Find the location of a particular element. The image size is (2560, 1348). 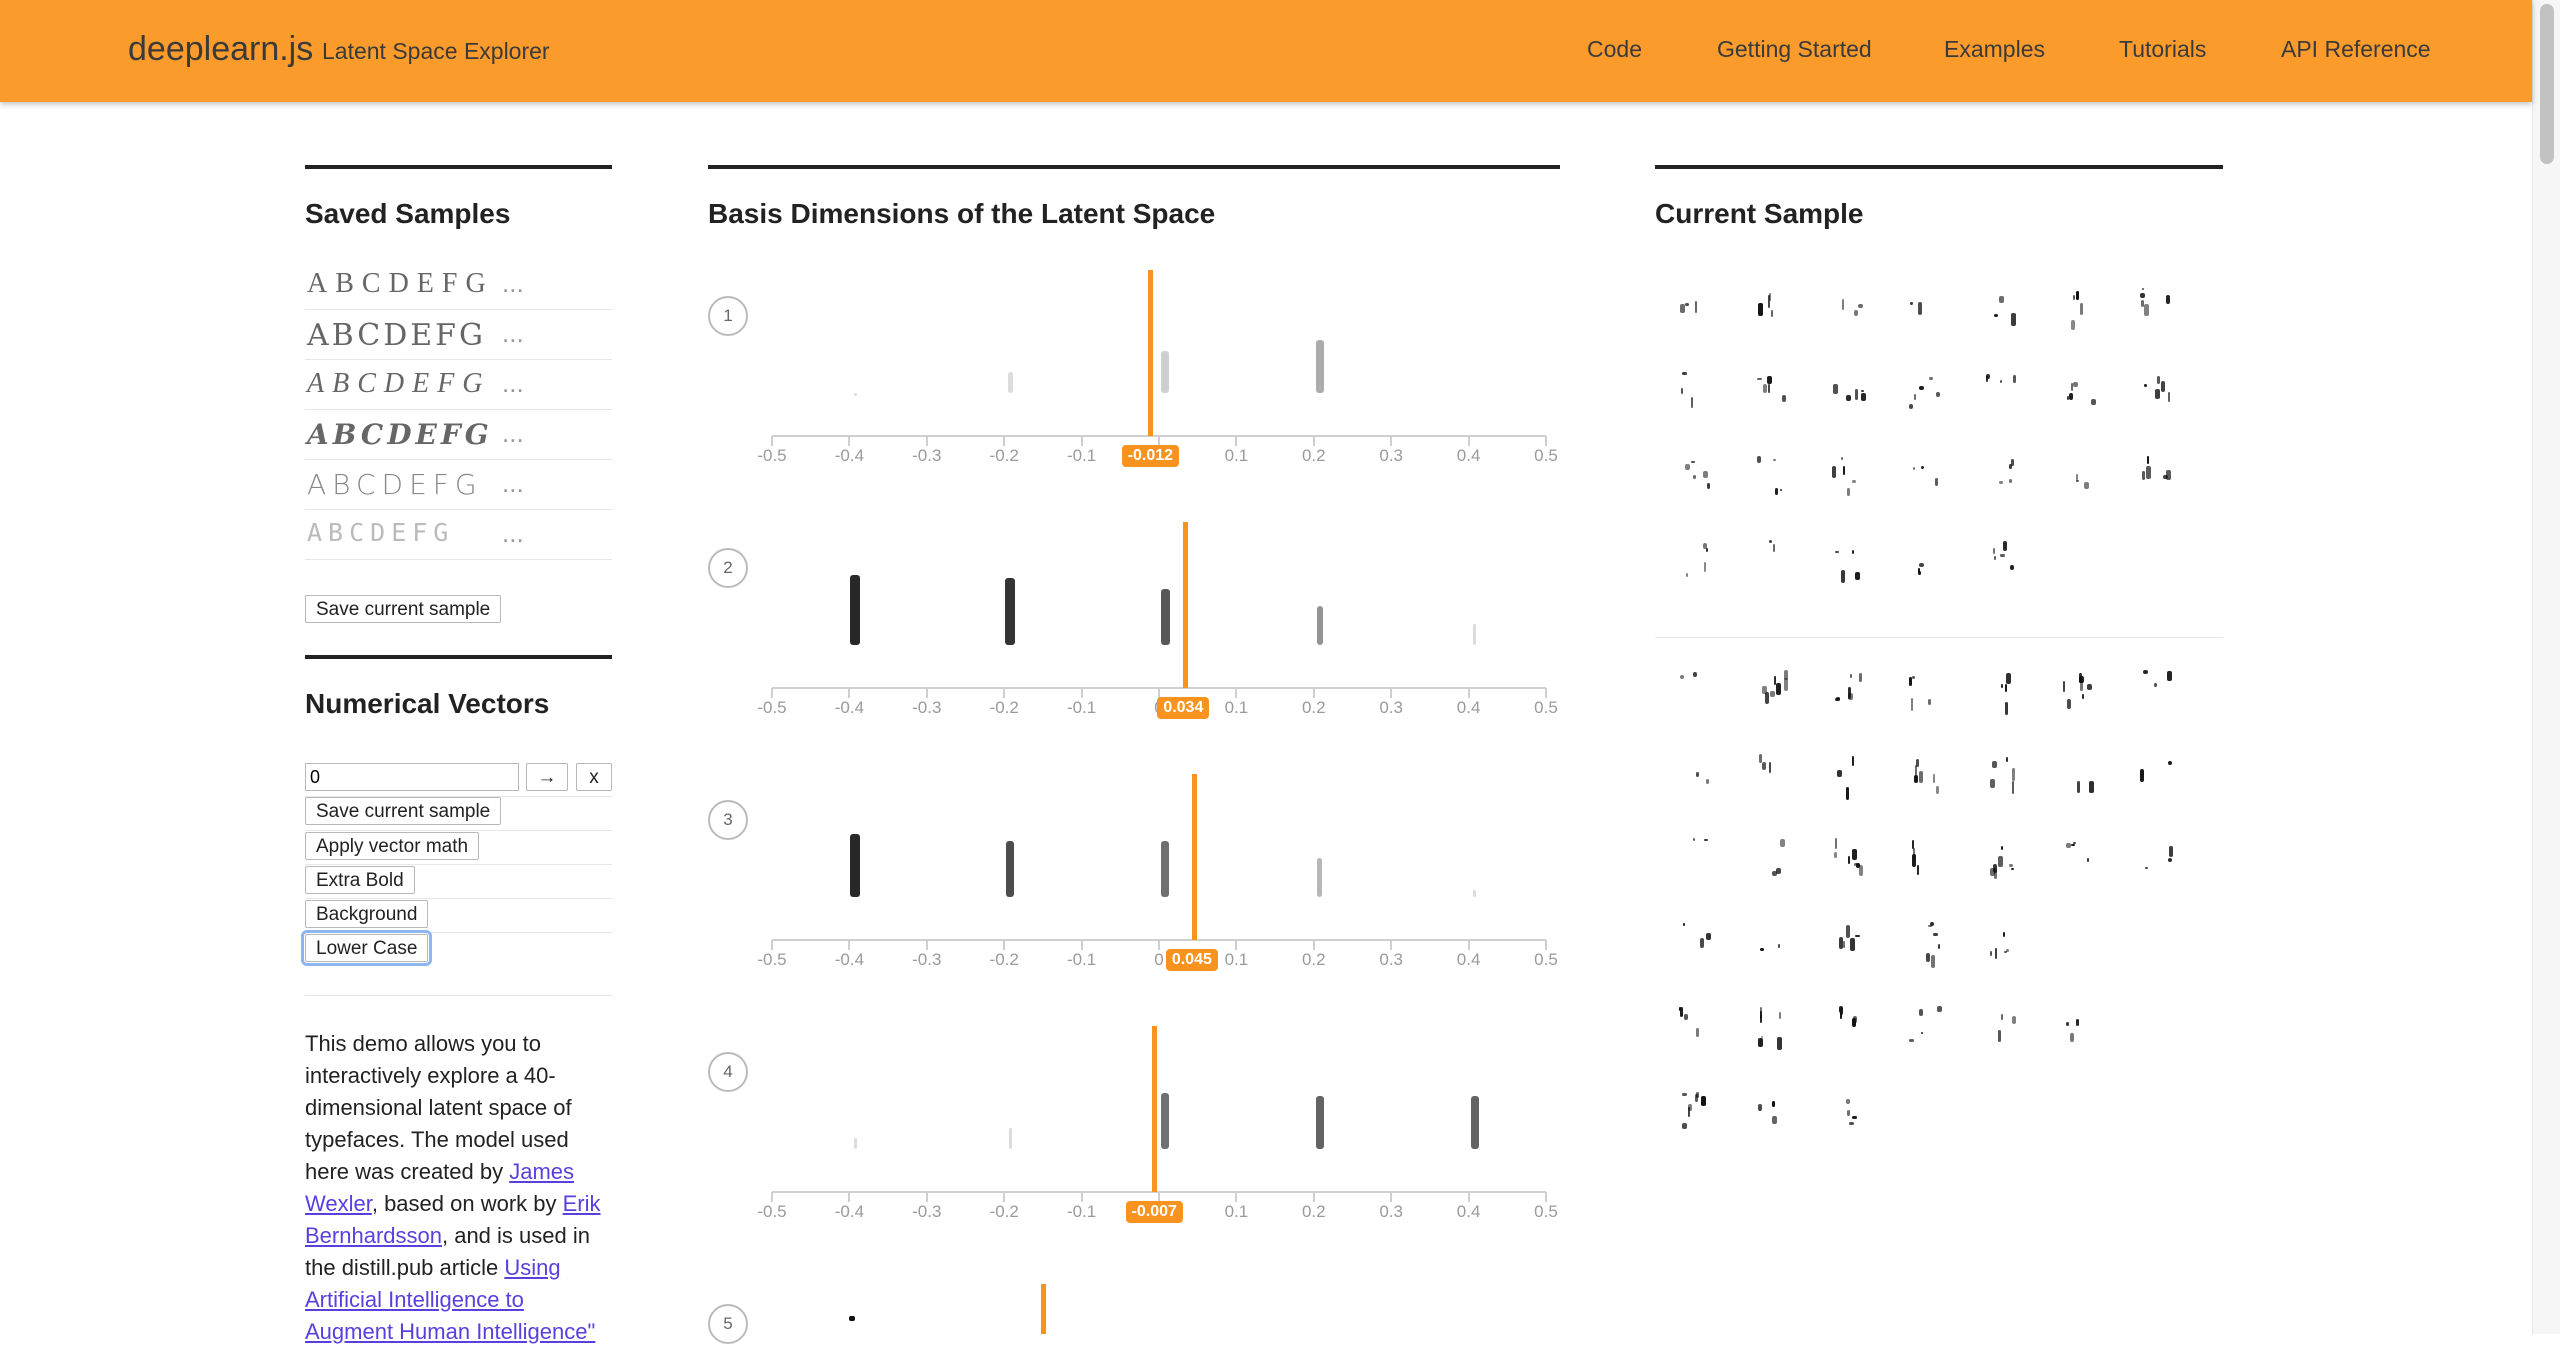

vector-go-button: → is located at coordinates (547, 777).